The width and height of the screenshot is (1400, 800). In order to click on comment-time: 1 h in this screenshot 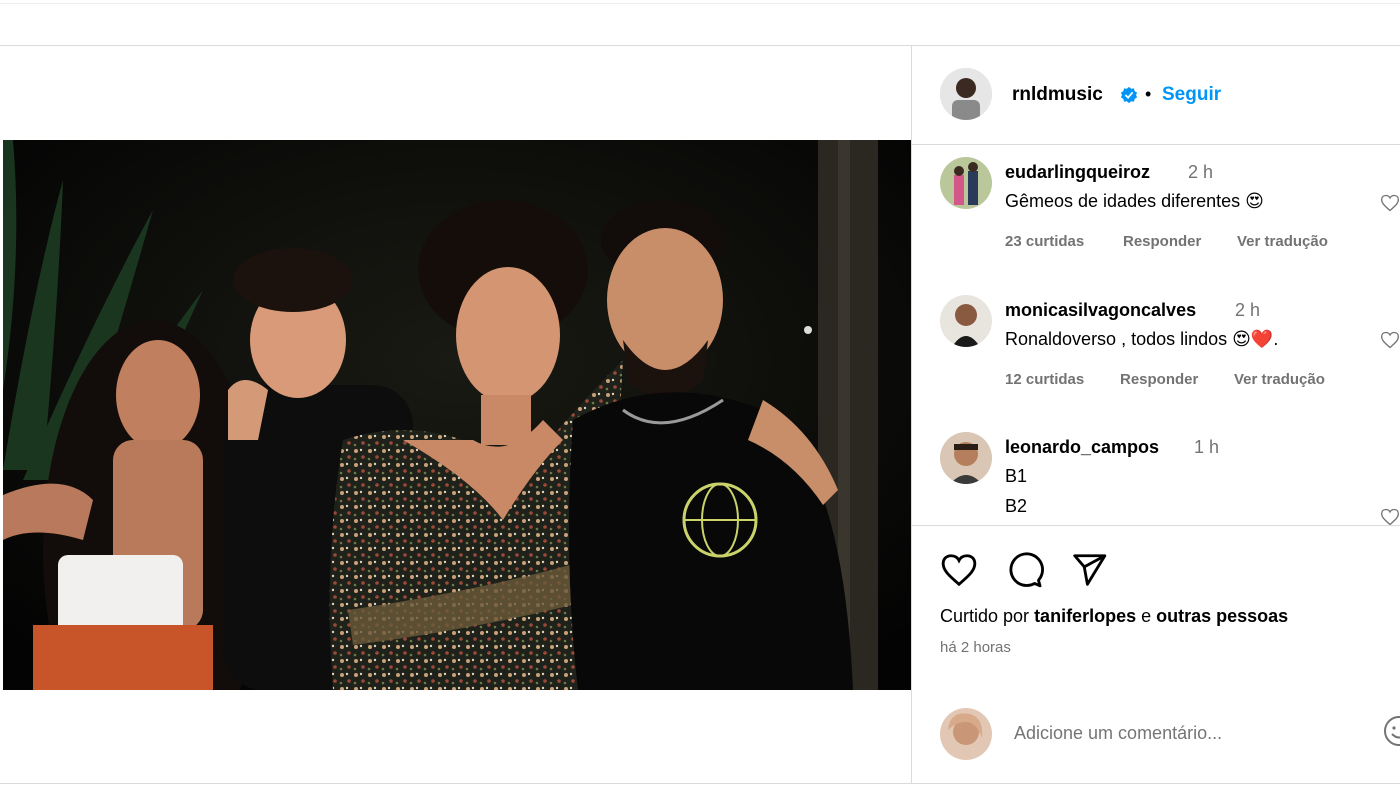, I will do `click(1206, 447)`.